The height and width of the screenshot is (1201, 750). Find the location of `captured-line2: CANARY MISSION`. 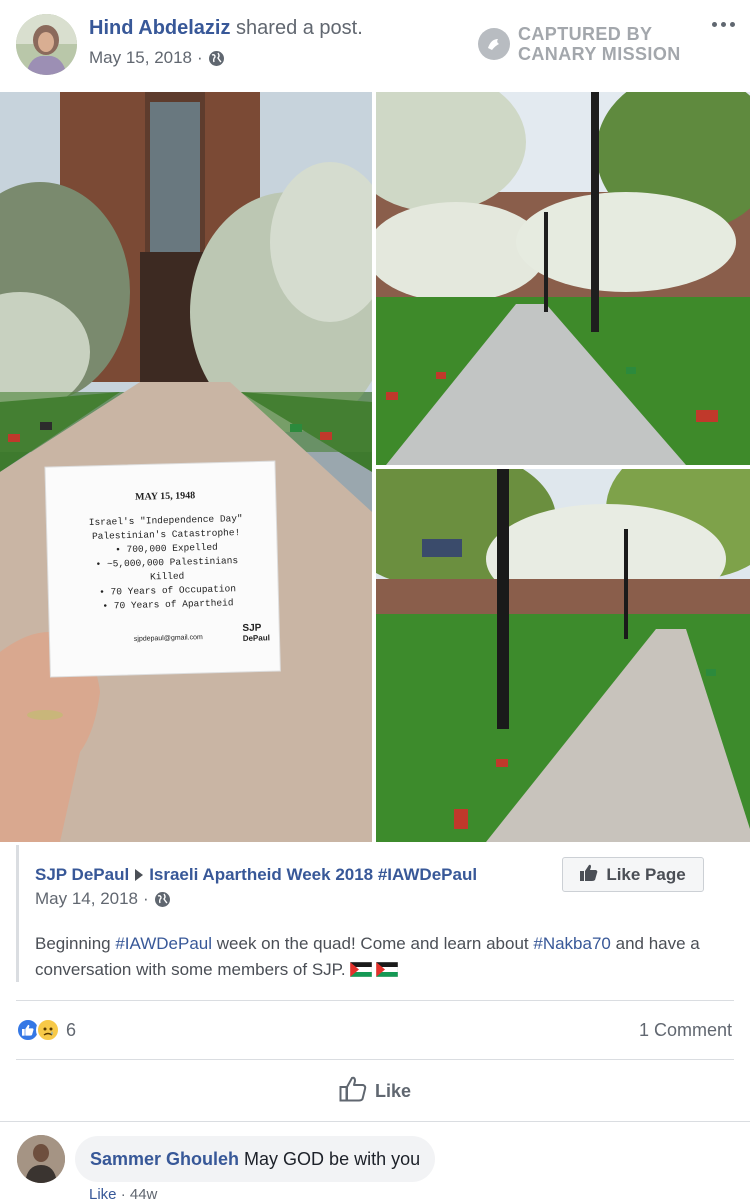

captured-line2: CANARY MISSION is located at coordinates (599, 54).